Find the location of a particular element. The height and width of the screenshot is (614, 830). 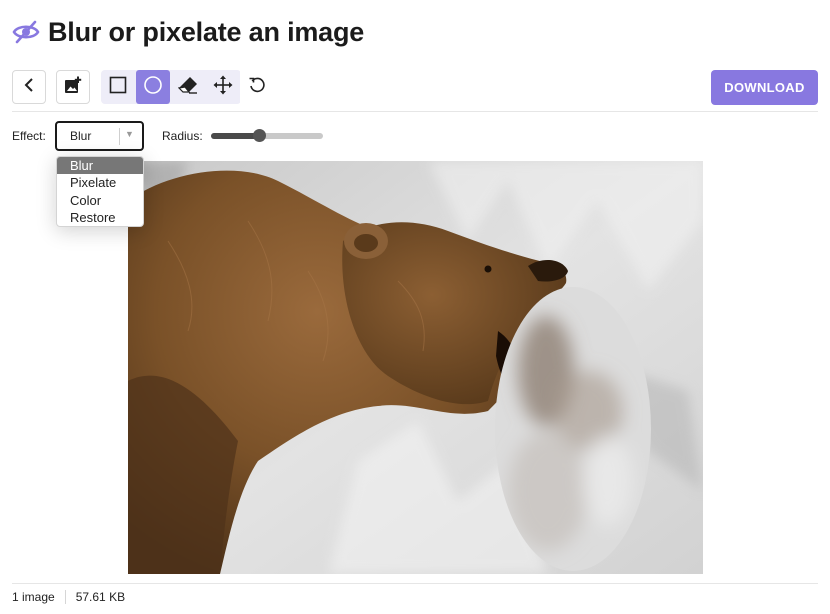

slider-fill is located at coordinates (235, 136).